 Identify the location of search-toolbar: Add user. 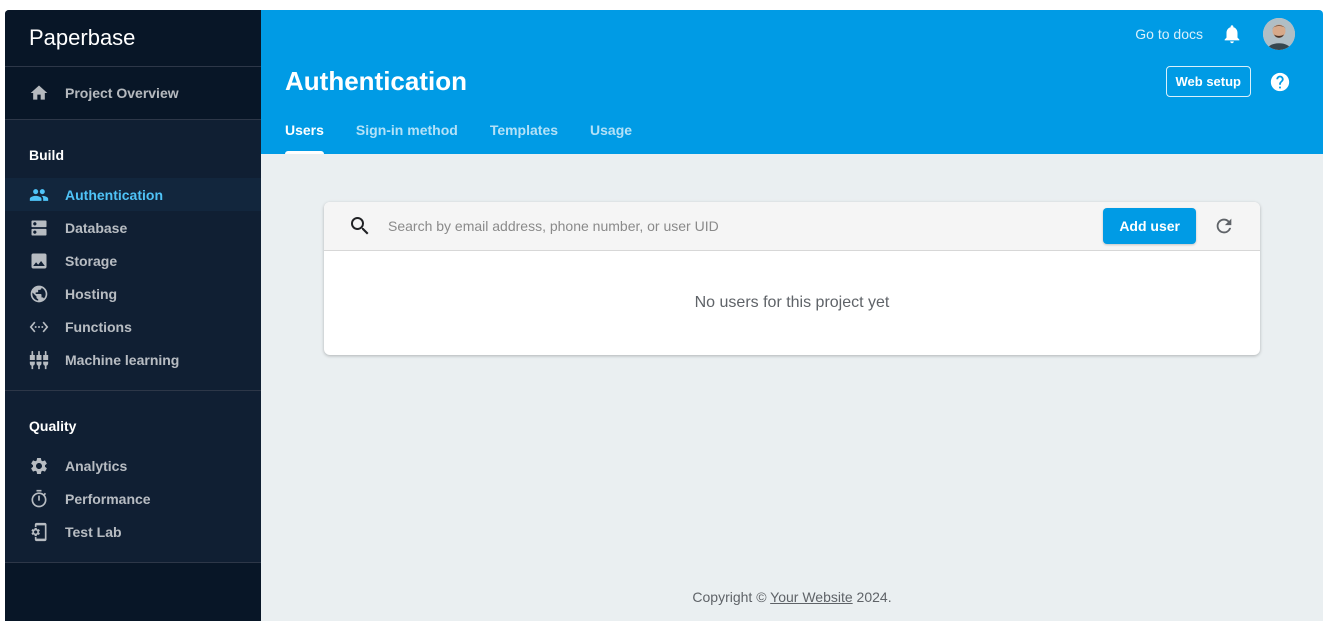
(792, 226).